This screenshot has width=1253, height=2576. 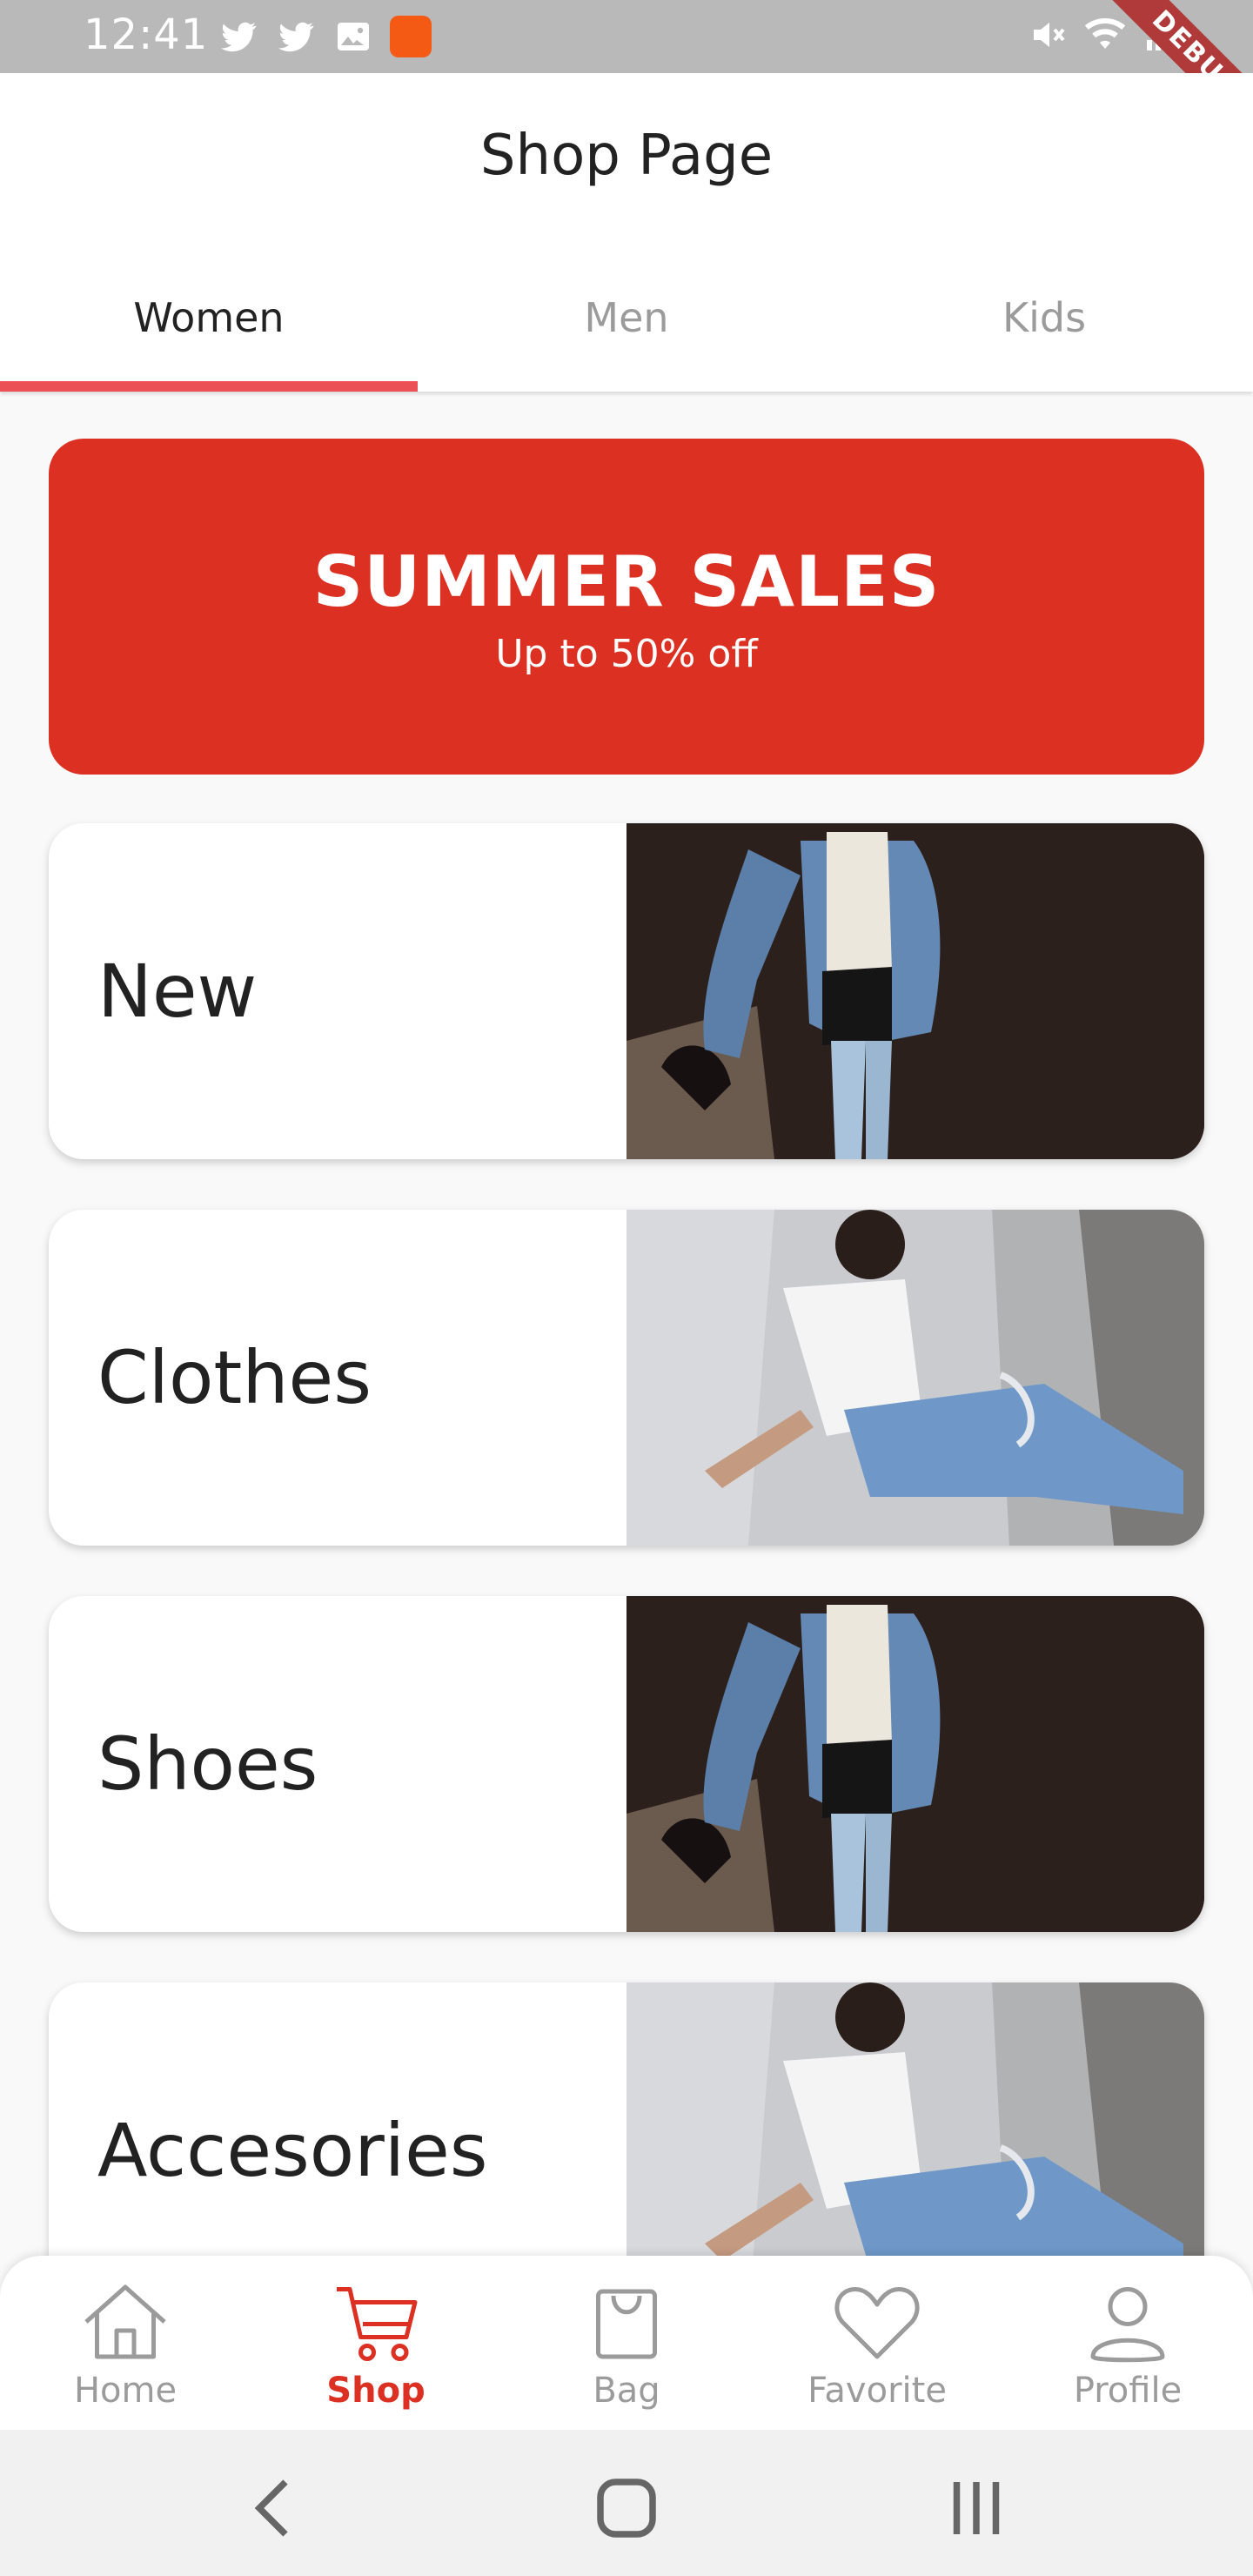 What do you see at coordinates (626, 654) in the screenshot?
I see `promo-subtitle: Up to 50% off` at bounding box center [626, 654].